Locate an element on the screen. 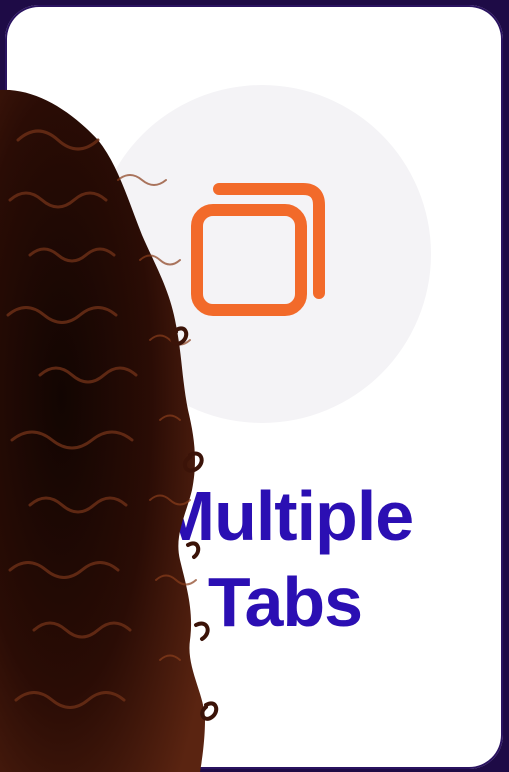 This screenshot has width=509, height=772. multiple-tabs-icon is located at coordinates (258, 256).